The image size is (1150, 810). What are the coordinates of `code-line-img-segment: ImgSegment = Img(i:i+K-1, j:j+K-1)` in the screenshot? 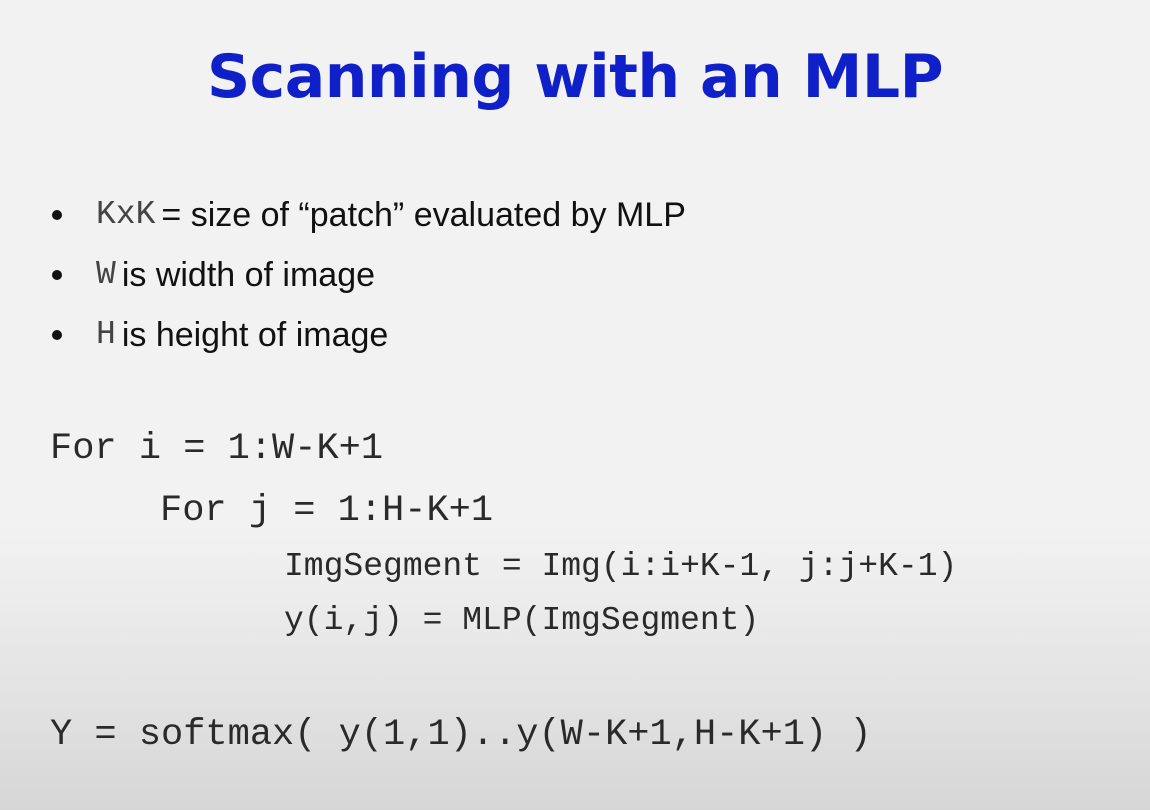 It's located at (621, 566).